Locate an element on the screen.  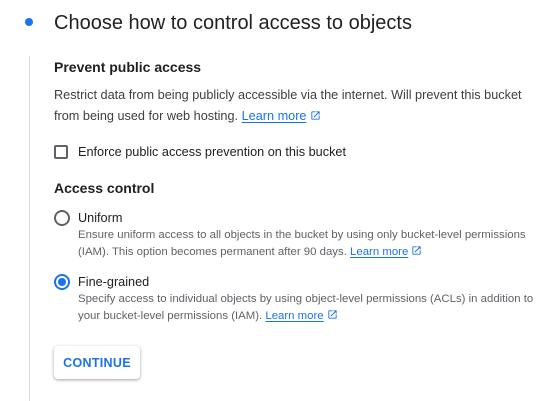
step-connector-line is located at coordinates (29, 228).